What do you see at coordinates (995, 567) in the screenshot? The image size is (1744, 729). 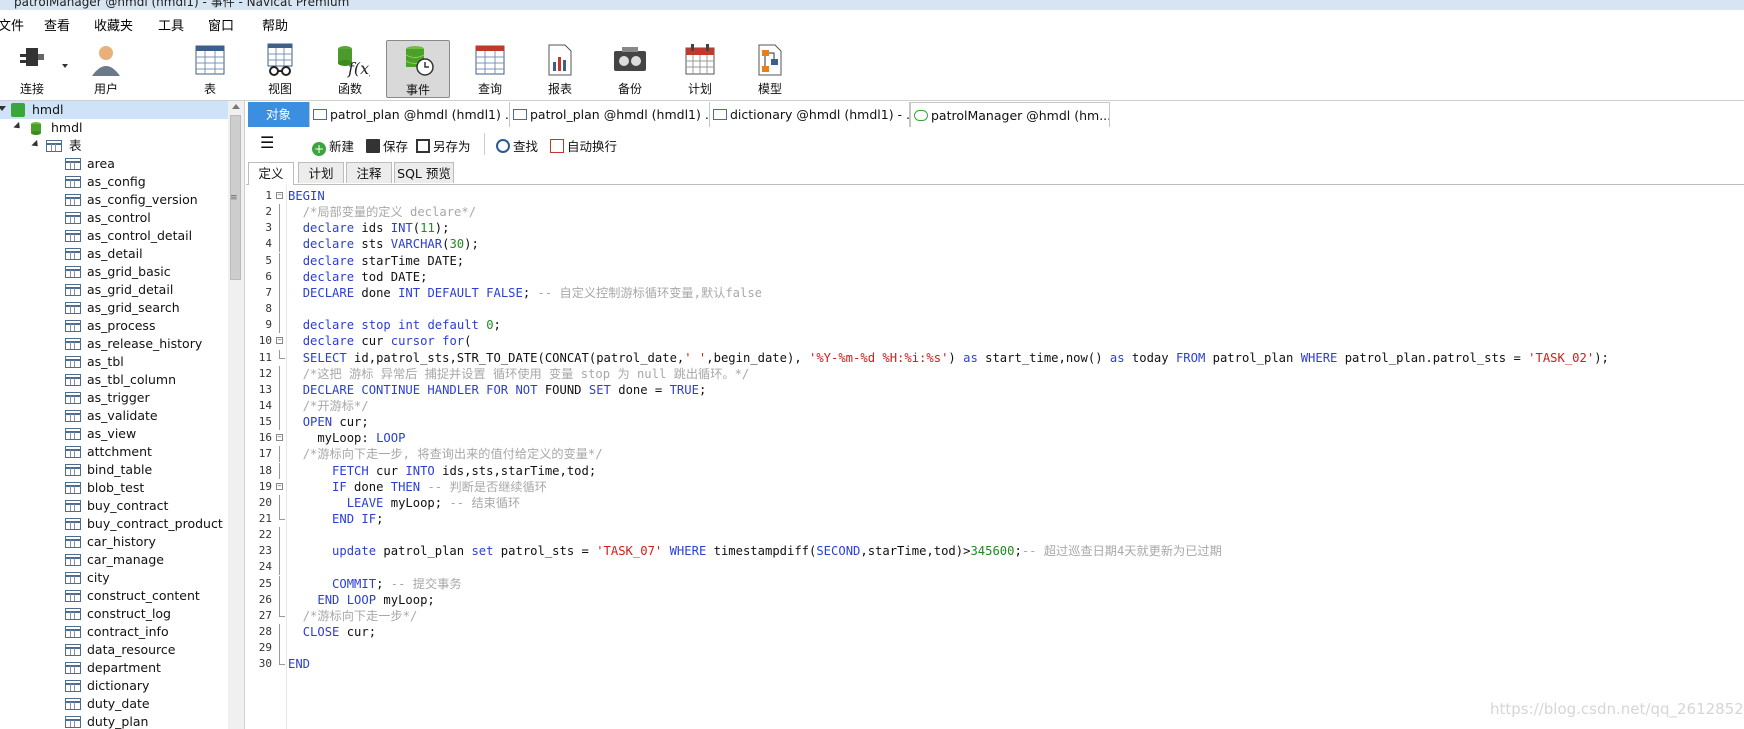 I see `code-line: 24` at bounding box center [995, 567].